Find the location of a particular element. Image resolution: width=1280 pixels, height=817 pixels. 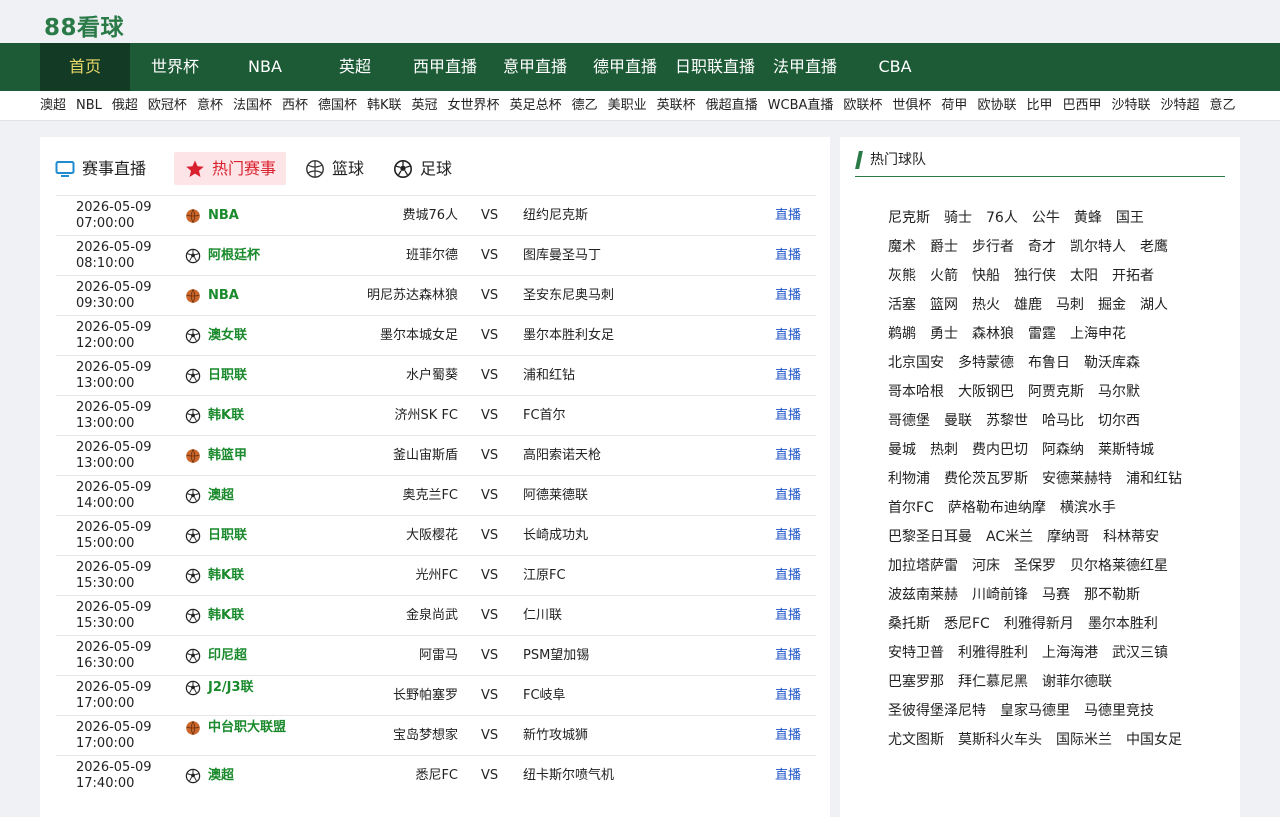

nav-item: 意甲直播 is located at coordinates (535, 67).